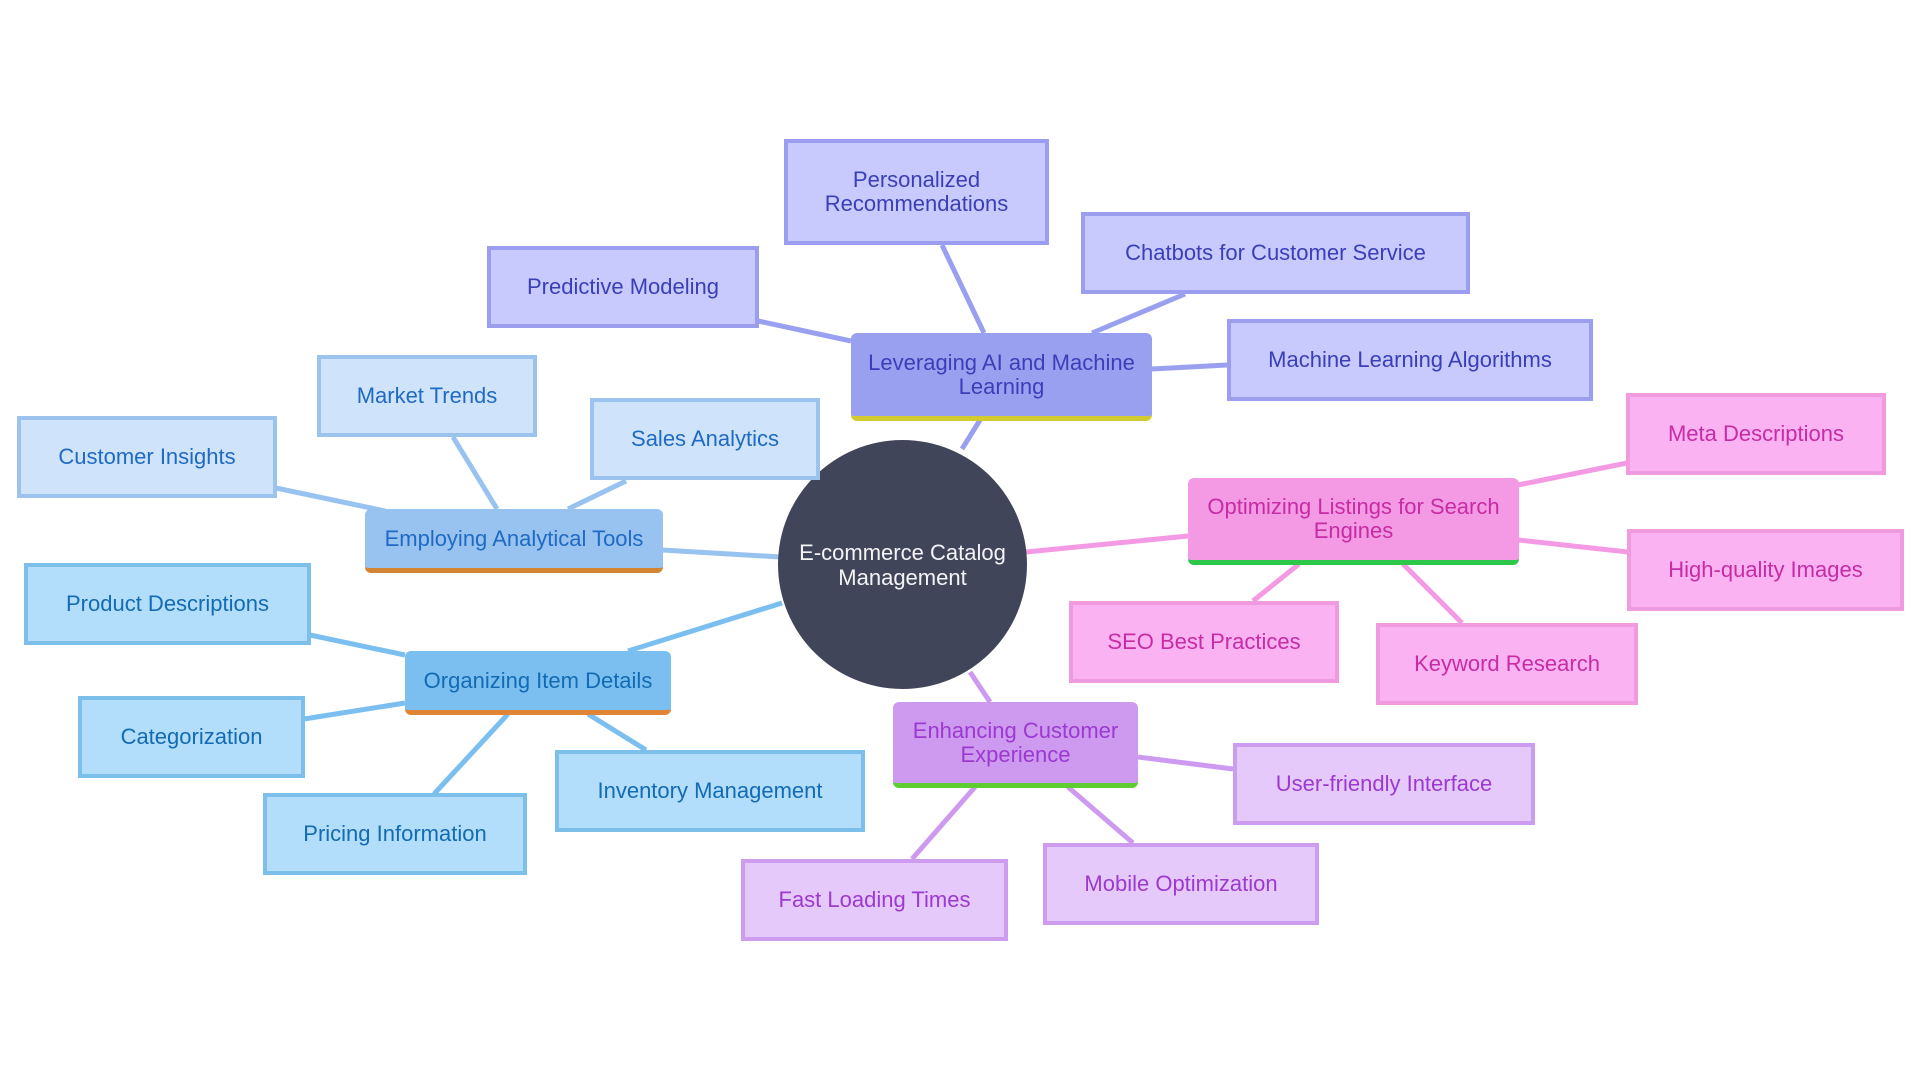 The image size is (1920, 1080). I want to click on edge-root-ux, so click(980, 687).